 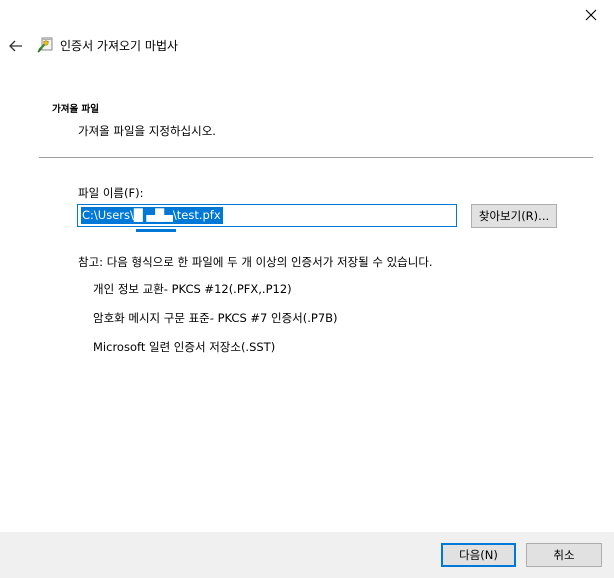 What do you see at coordinates (46, 45) in the screenshot?
I see `certificate-wizard-icon` at bounding box center [46, 45].